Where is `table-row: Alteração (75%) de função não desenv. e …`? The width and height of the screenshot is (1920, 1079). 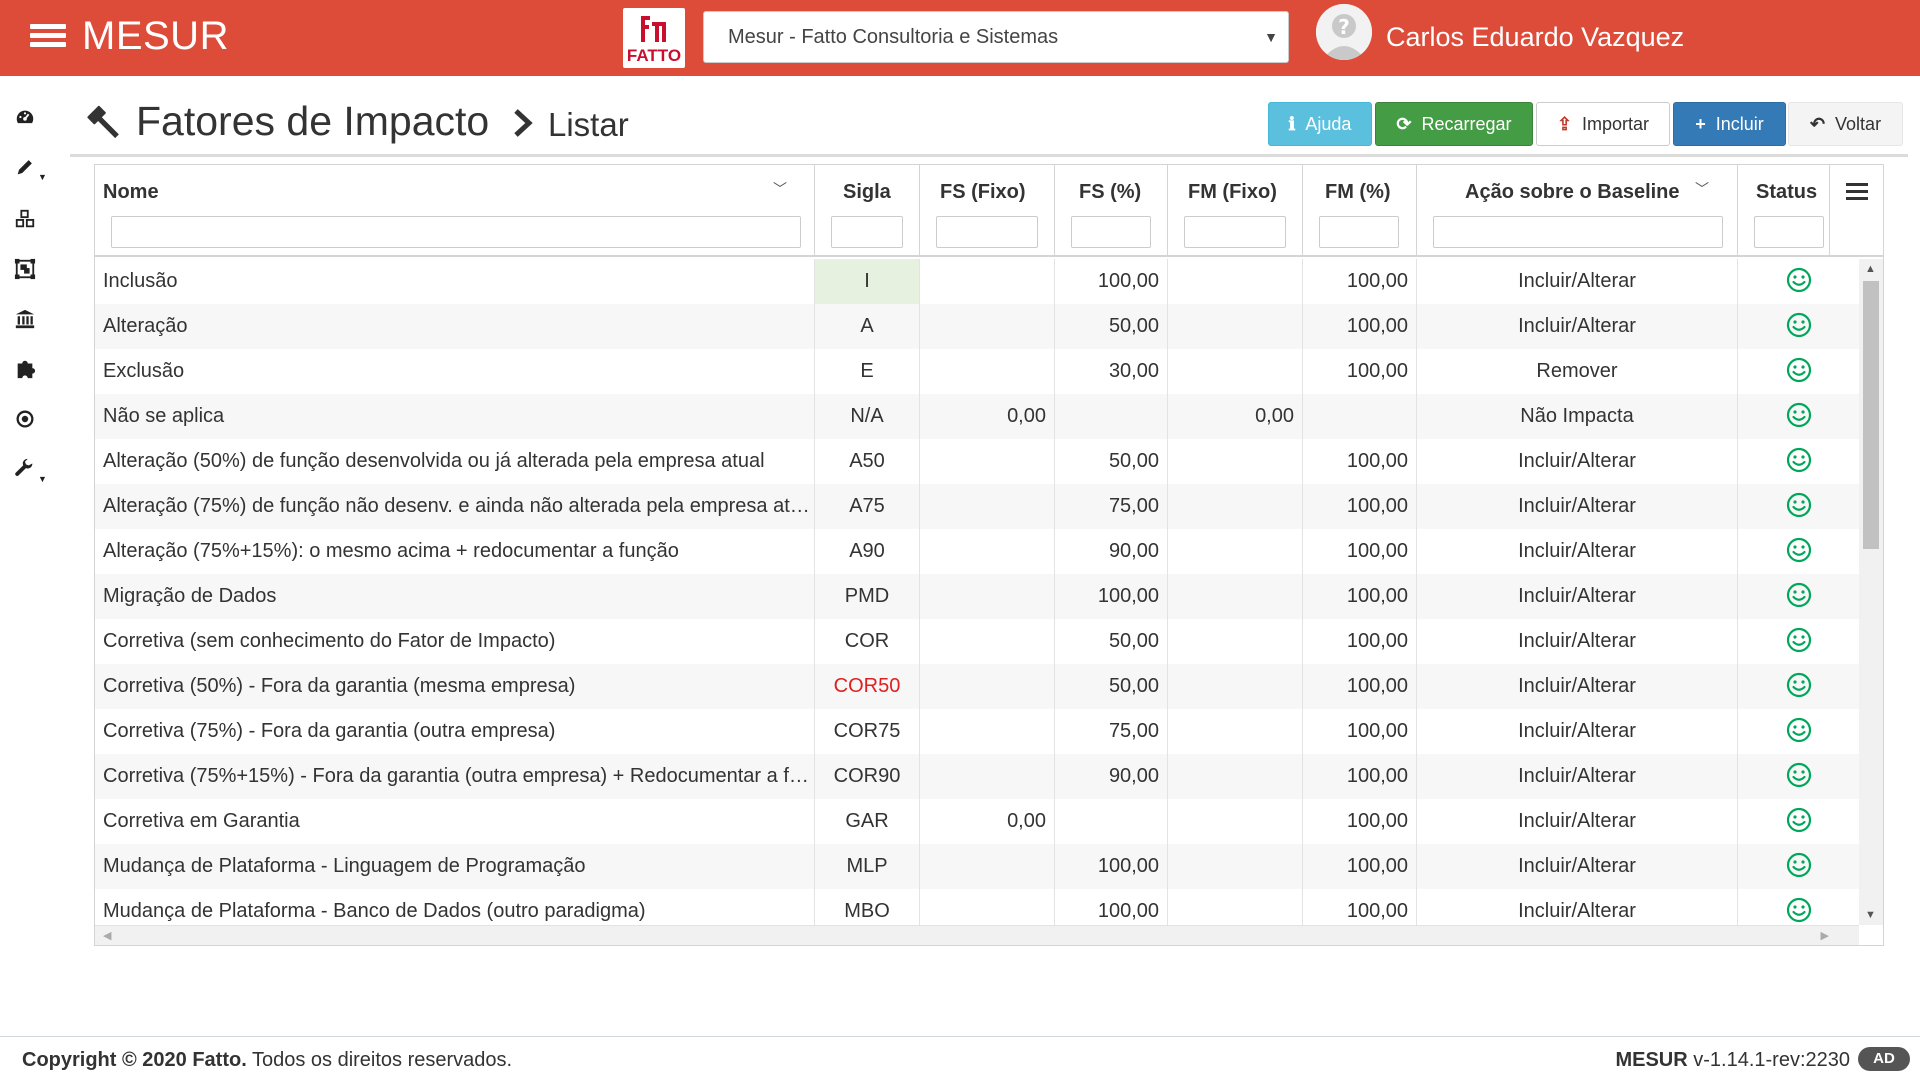 table-row: Alteração (75%) de função não desenv. e … is located at coordinates (977, 506).